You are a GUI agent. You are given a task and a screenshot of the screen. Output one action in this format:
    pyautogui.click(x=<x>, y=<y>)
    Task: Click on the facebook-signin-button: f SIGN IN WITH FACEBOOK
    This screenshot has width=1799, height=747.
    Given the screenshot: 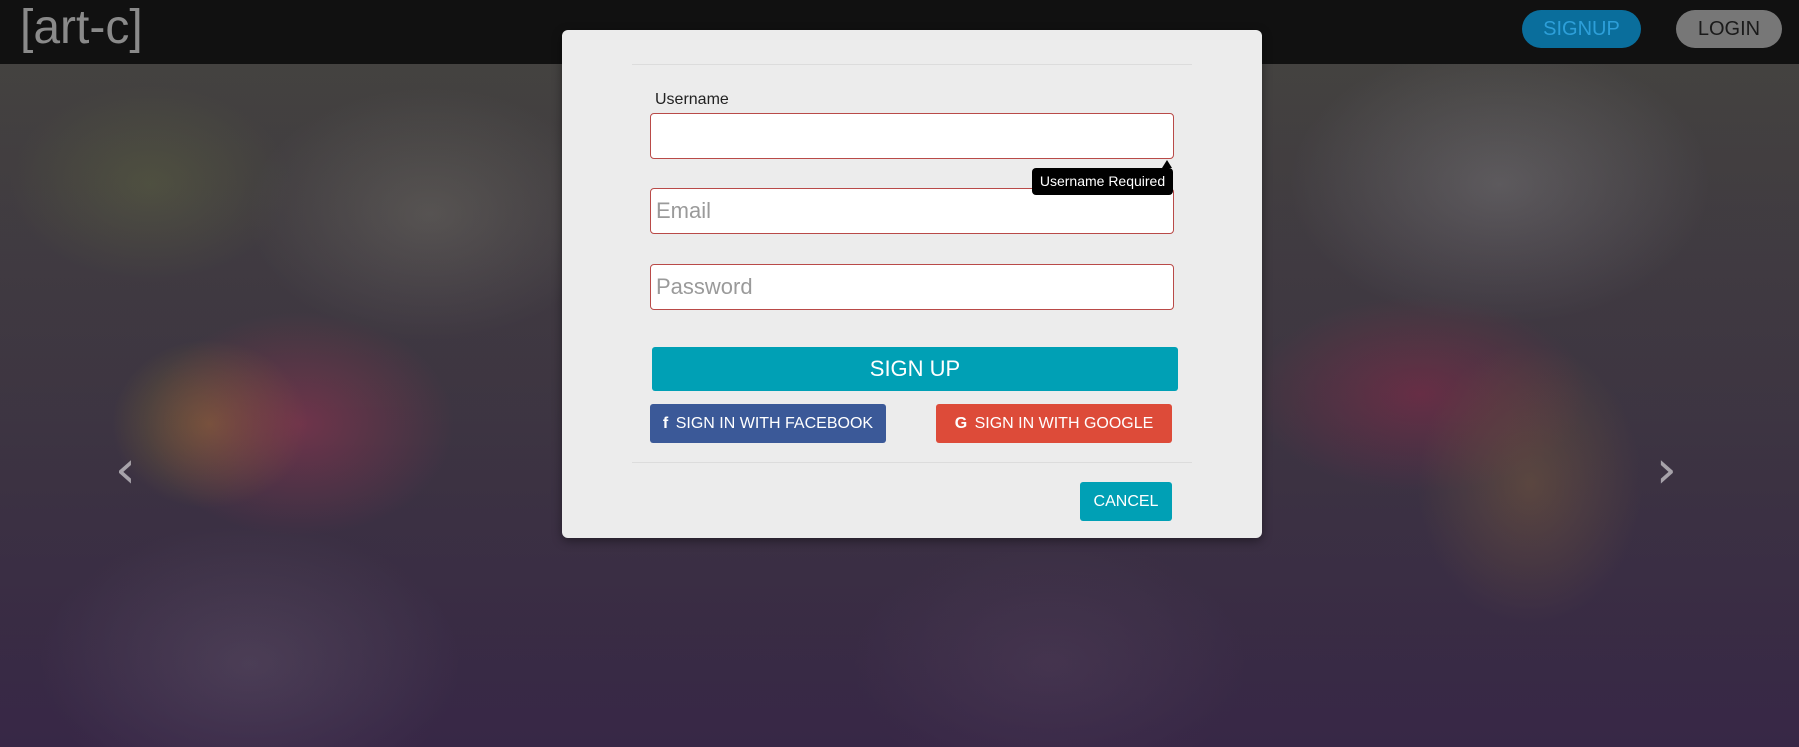 What is the action you would take?
    pyautogui.click(x=768, y=423)
    